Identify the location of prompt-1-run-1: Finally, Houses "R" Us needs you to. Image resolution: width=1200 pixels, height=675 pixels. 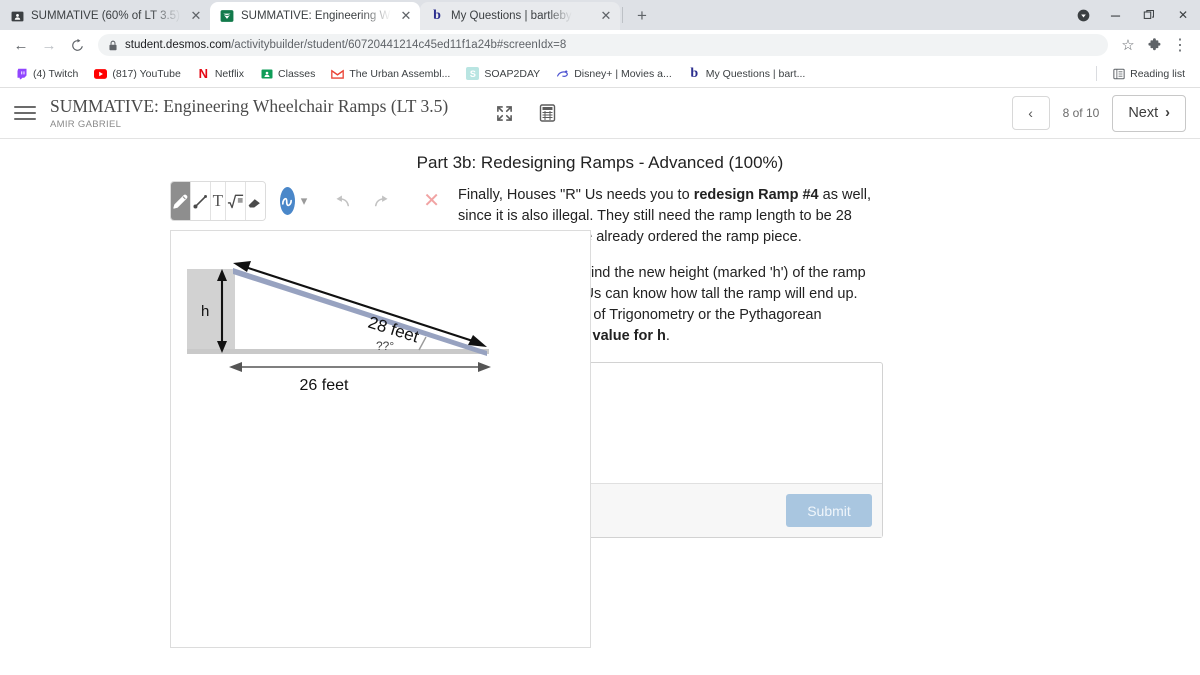
(576, 195).